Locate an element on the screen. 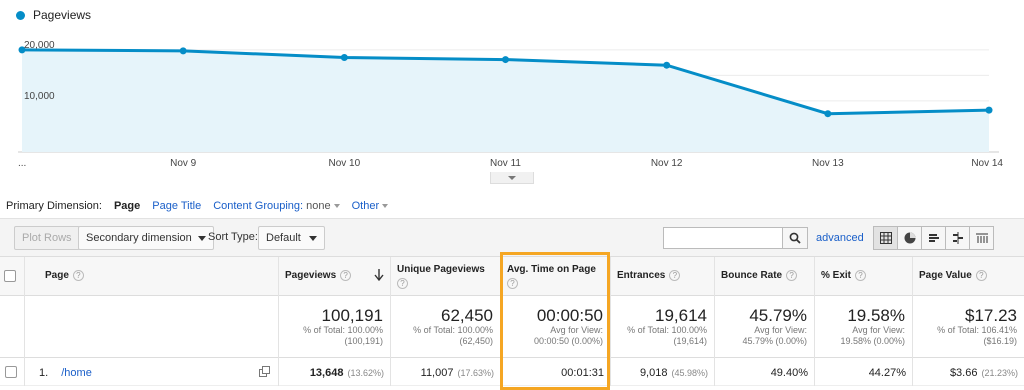  sort-type-dropdown: Default is located at coordinates (291, 238).